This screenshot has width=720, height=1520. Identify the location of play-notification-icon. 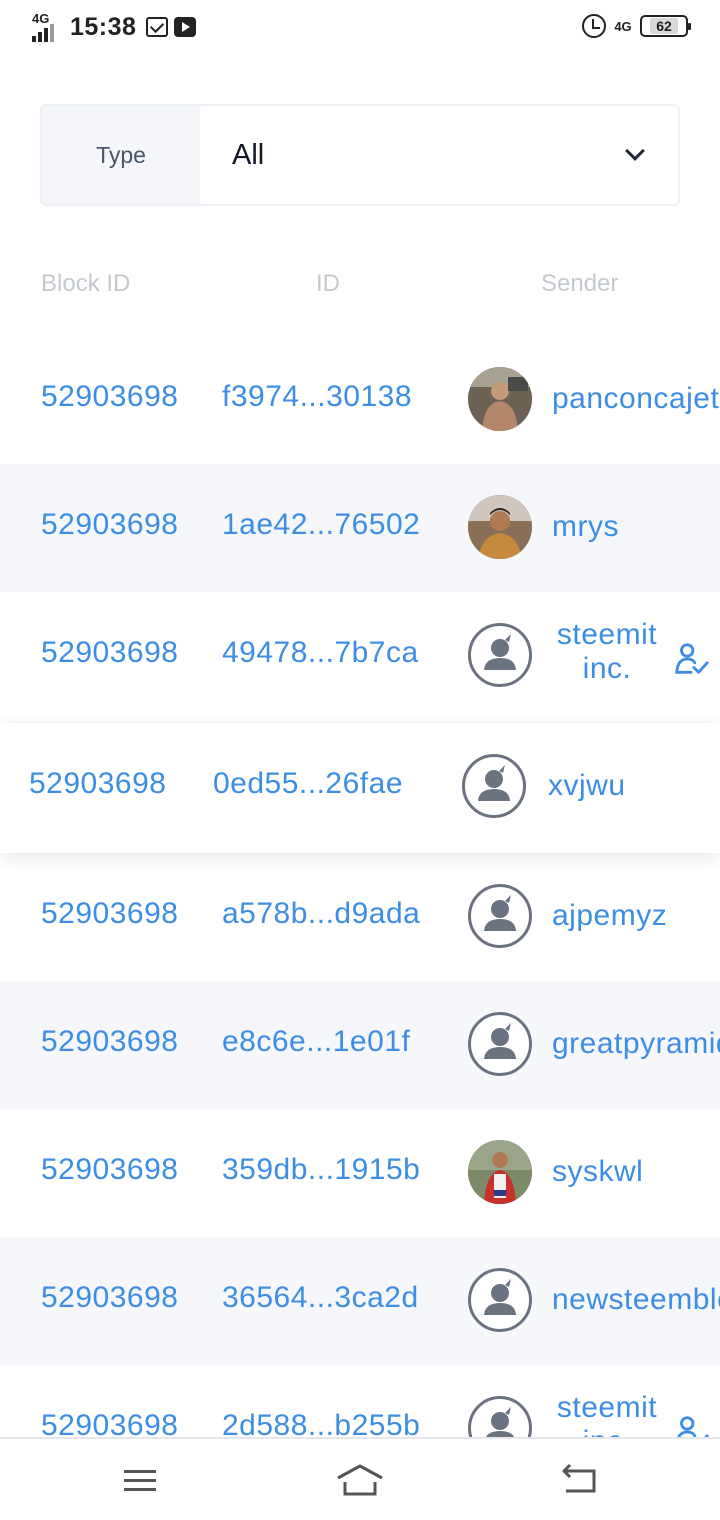
(185, 27).